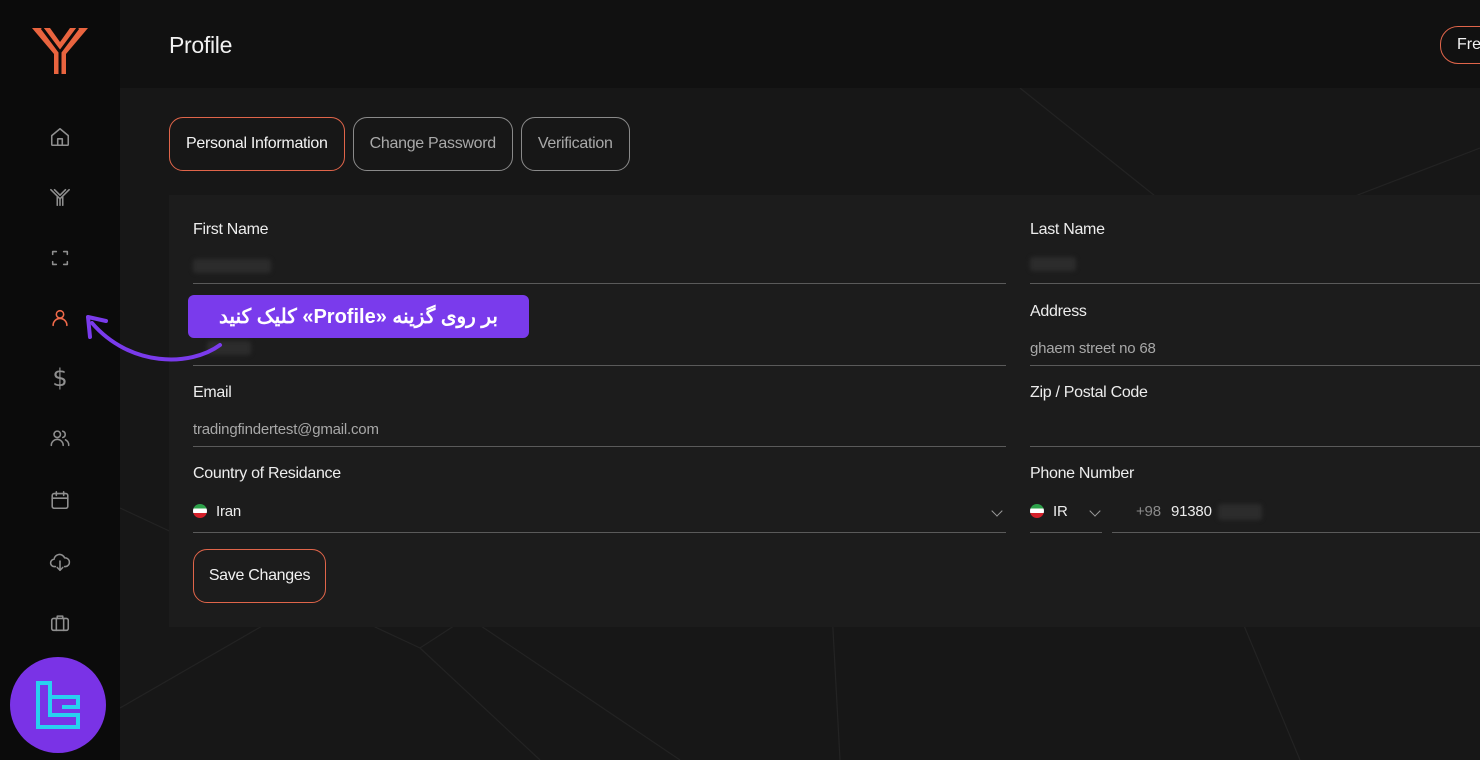  Describe the element at coordinates (800, 44) in the screenshot. I see `top-header: Profile Fre` at that location.